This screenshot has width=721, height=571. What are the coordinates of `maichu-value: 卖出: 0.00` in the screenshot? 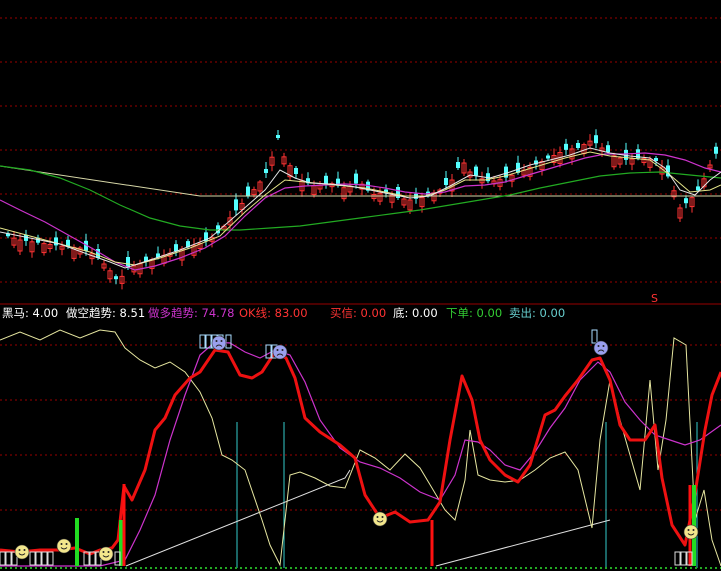 It's located at (537, 313).